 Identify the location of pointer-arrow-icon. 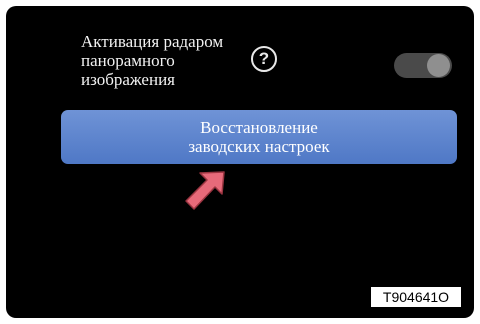
(205, 190).